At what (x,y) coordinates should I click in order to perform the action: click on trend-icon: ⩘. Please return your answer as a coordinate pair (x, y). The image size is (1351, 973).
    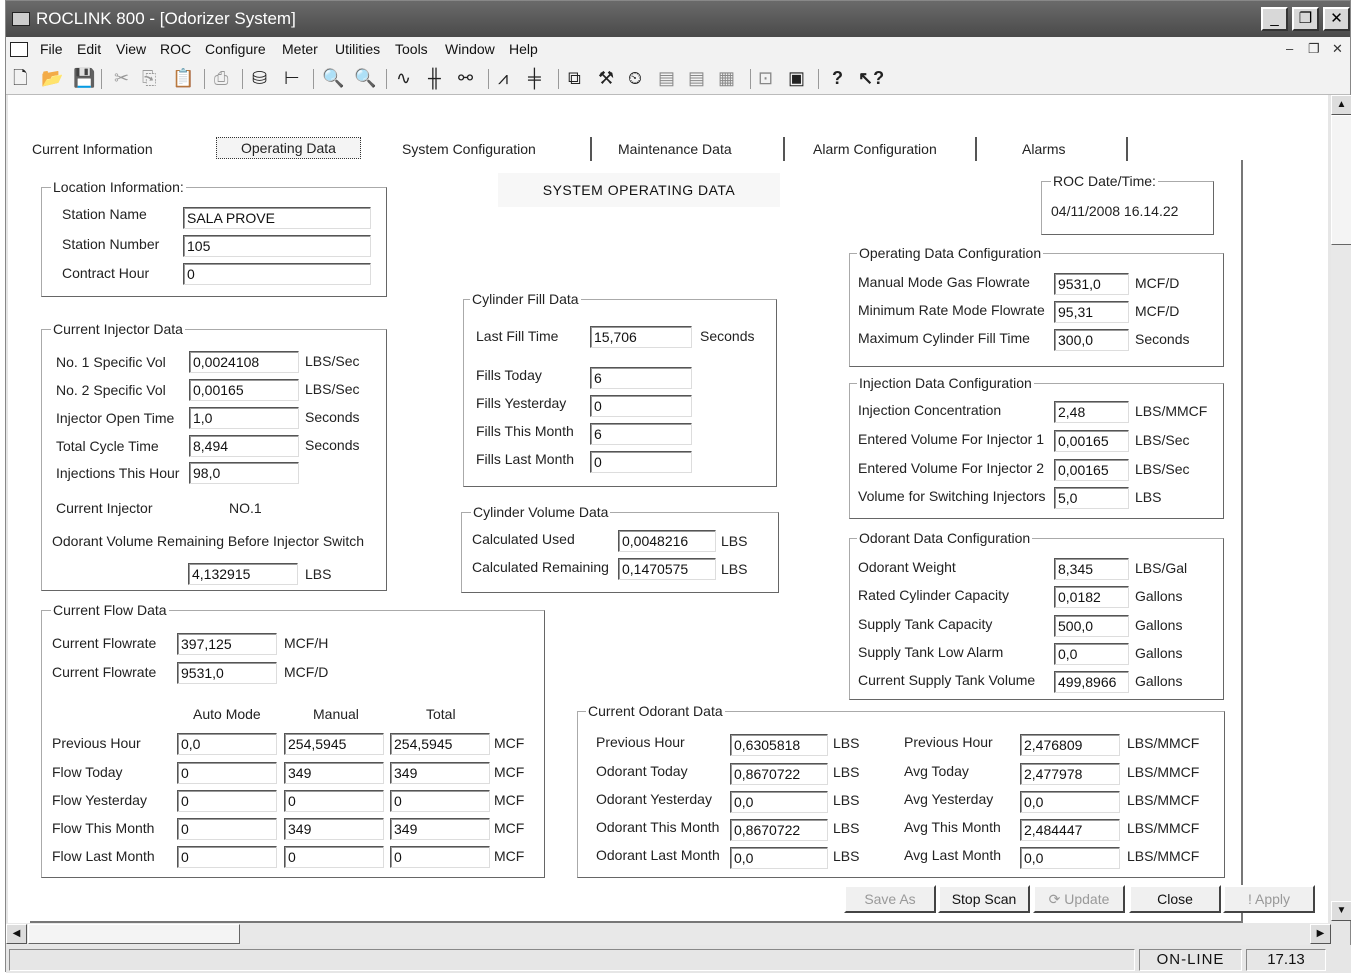
    Looking at the image, I should click on (503, 78).